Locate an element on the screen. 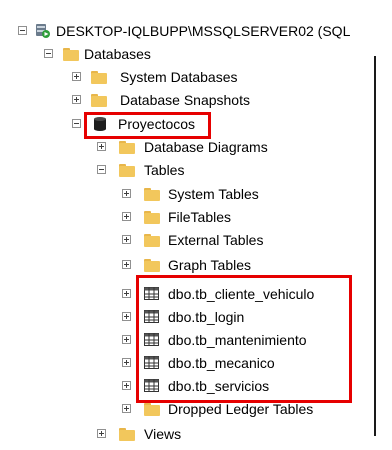  system-tables-label: System Tables is located at coordinates (213, 194).